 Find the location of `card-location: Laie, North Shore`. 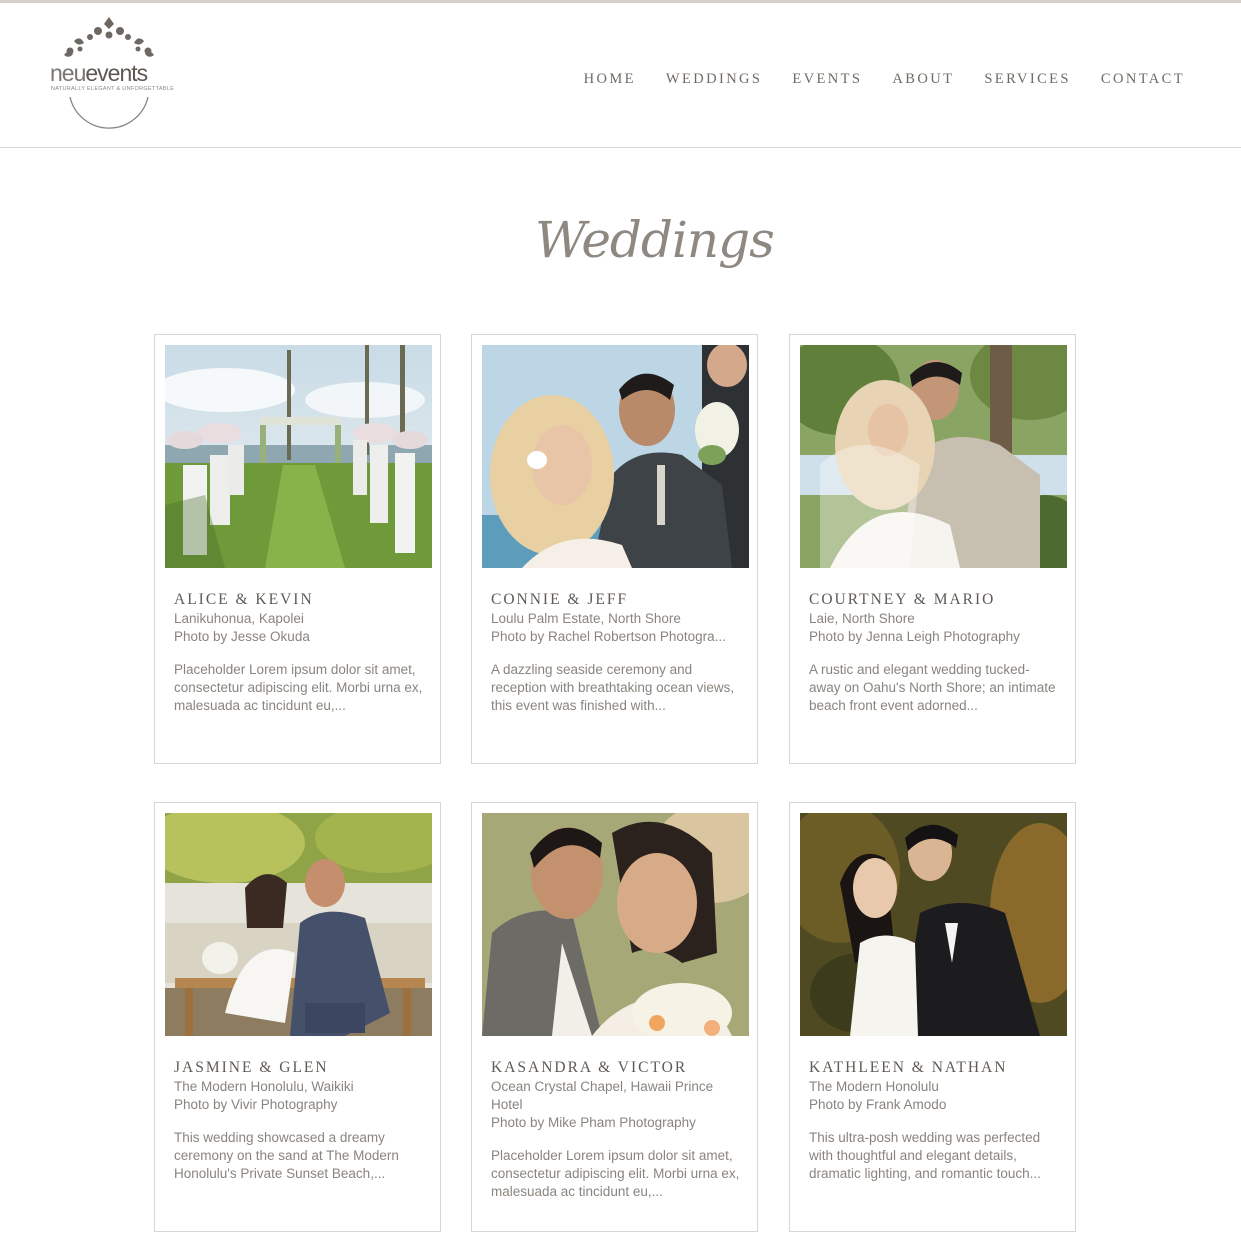

card-location: Laie, North Shore is located at coordinates (862, 618).